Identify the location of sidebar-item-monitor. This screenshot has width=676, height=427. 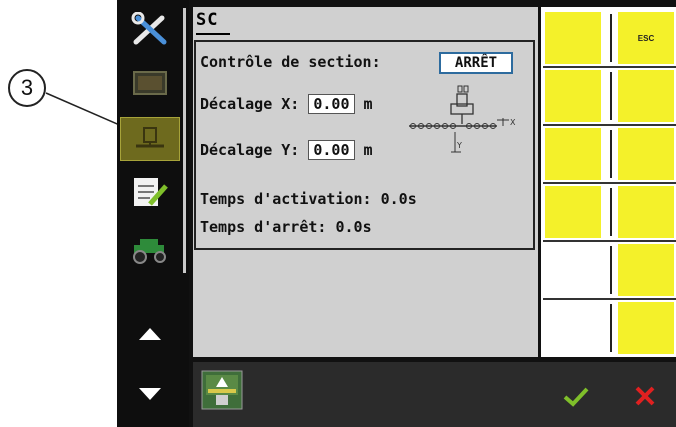
(150, 84).